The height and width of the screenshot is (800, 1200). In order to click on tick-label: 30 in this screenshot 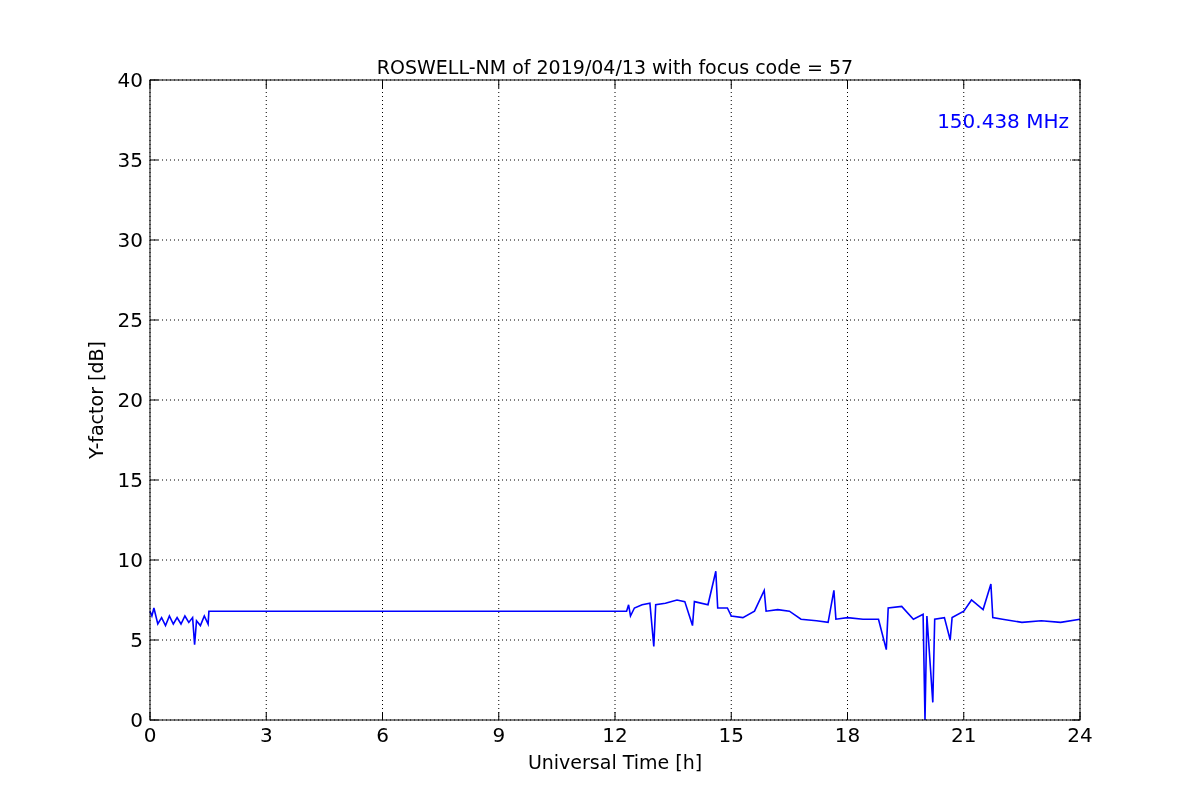, I will do `click(130, 240)`.